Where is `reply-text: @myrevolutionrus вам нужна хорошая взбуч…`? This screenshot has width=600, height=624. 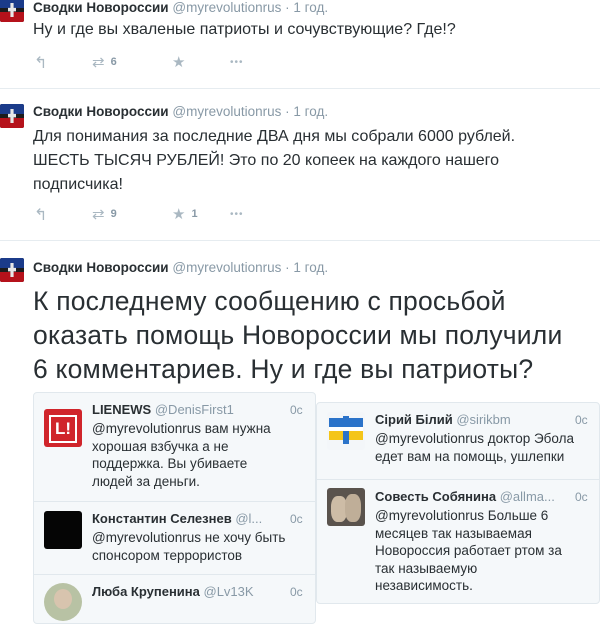
reply-text: @myrevolutionrus вам нужна хорошая взбуч… is located at coordinates (199, 455).